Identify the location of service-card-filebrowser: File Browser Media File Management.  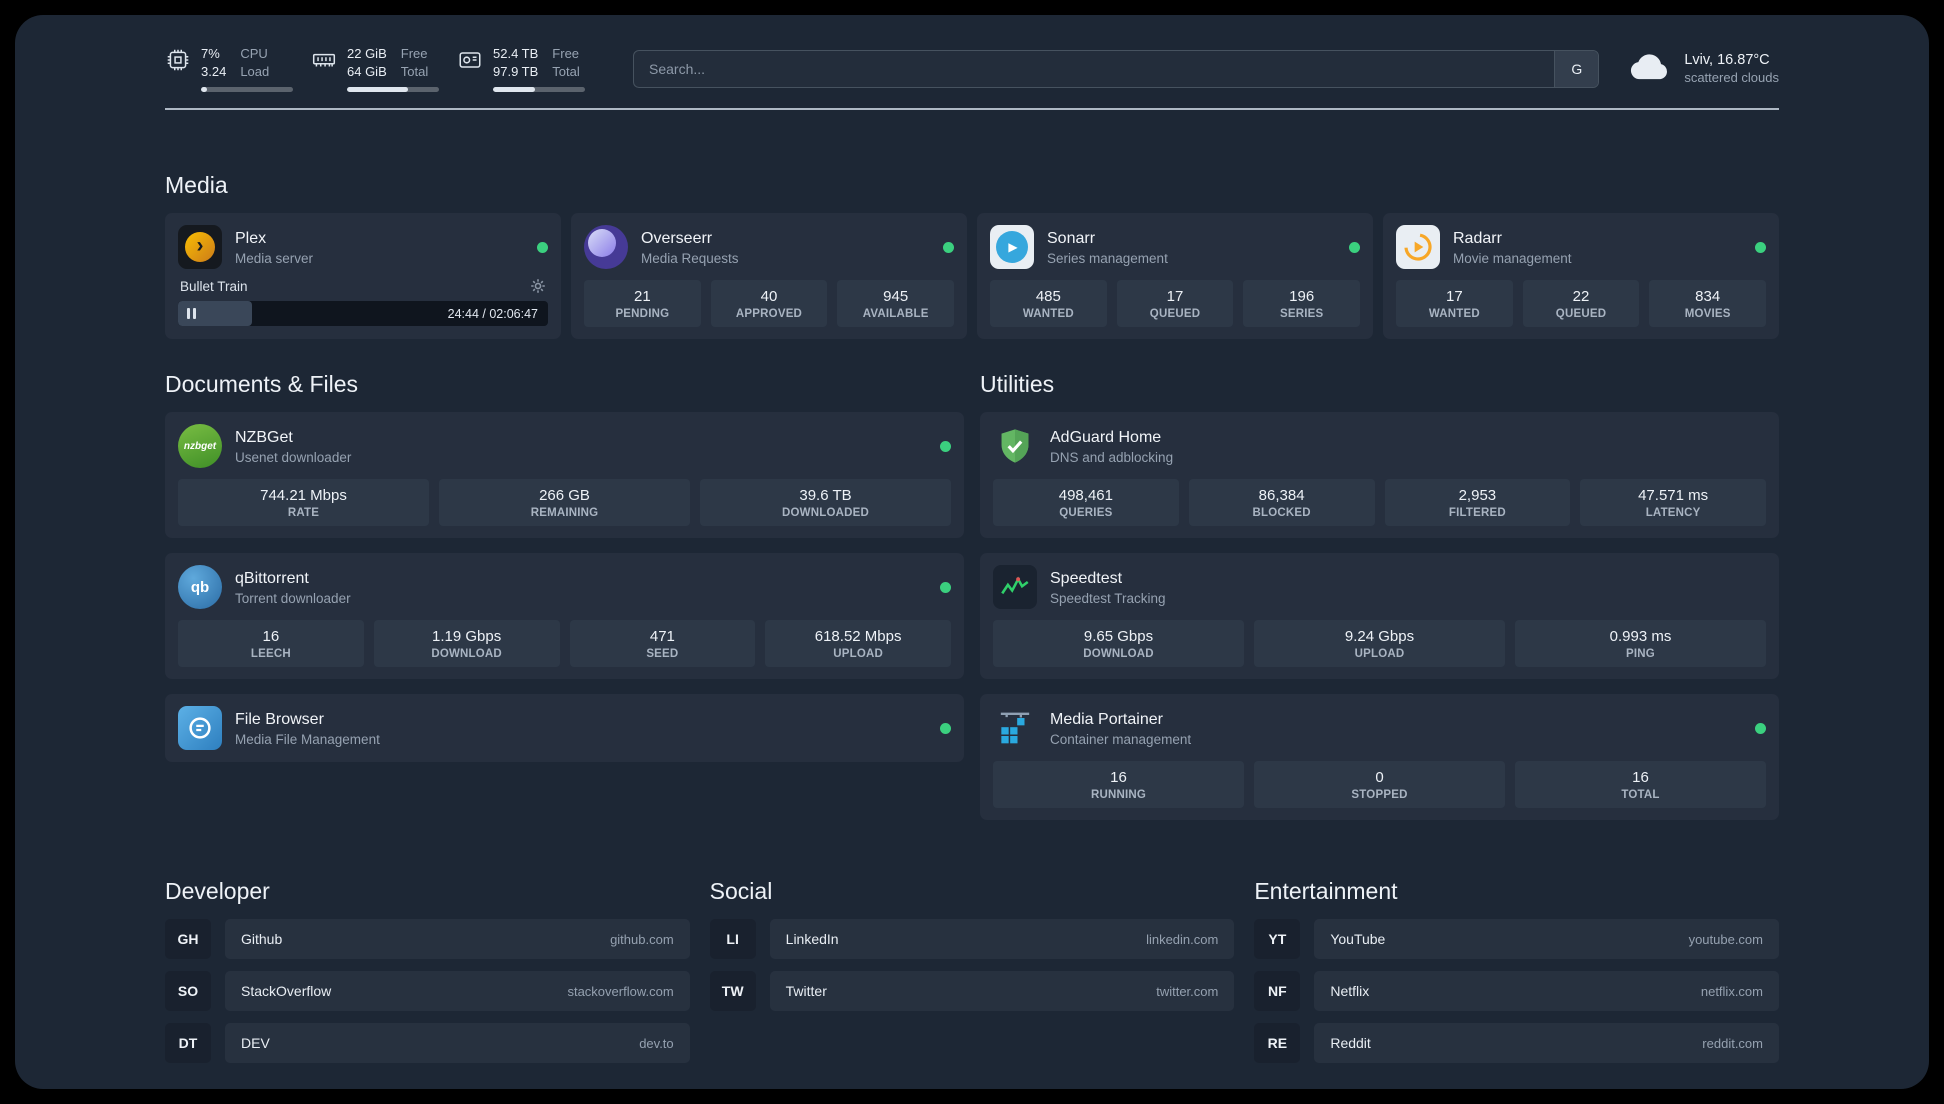
(564, 728).